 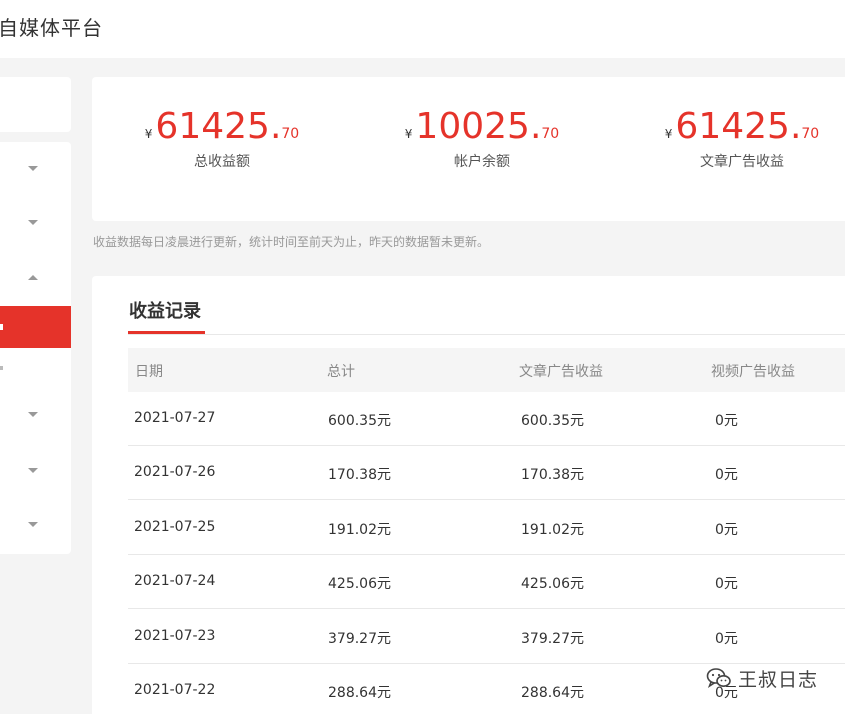 What do you see at coordinates (166, 332) in the screenshot?
I see `active-tab-underline` at bounding box center [166, 332].